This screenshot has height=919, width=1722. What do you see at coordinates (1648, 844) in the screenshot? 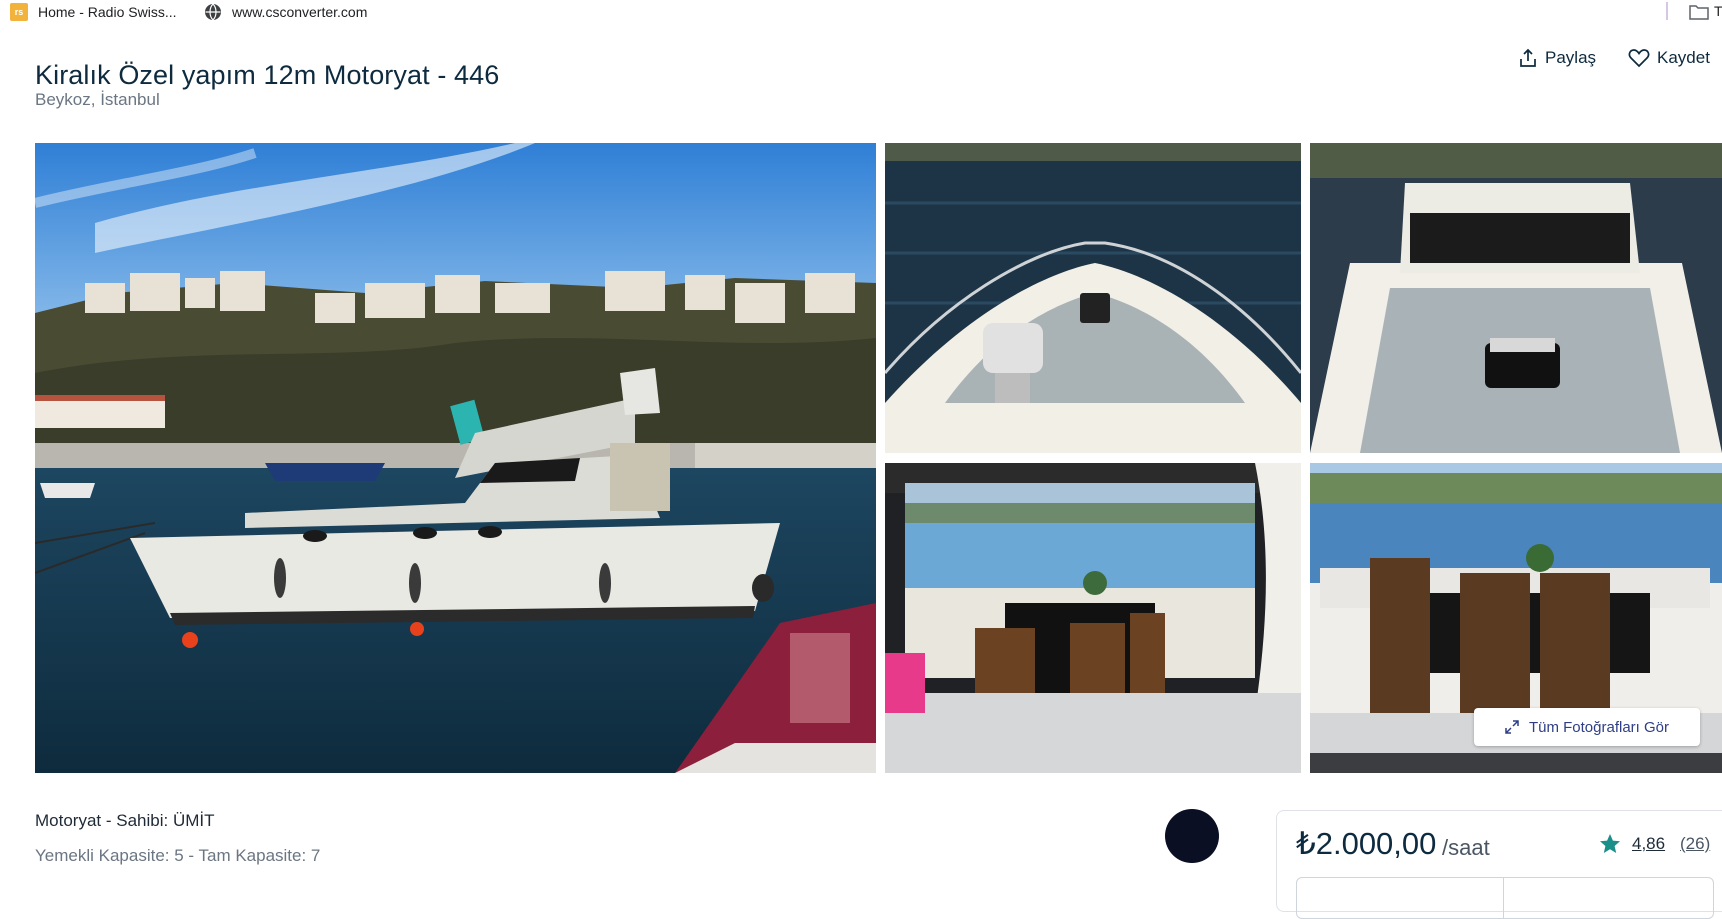
I see `rating-value: 4,86` at bounding box center [1648, 844].